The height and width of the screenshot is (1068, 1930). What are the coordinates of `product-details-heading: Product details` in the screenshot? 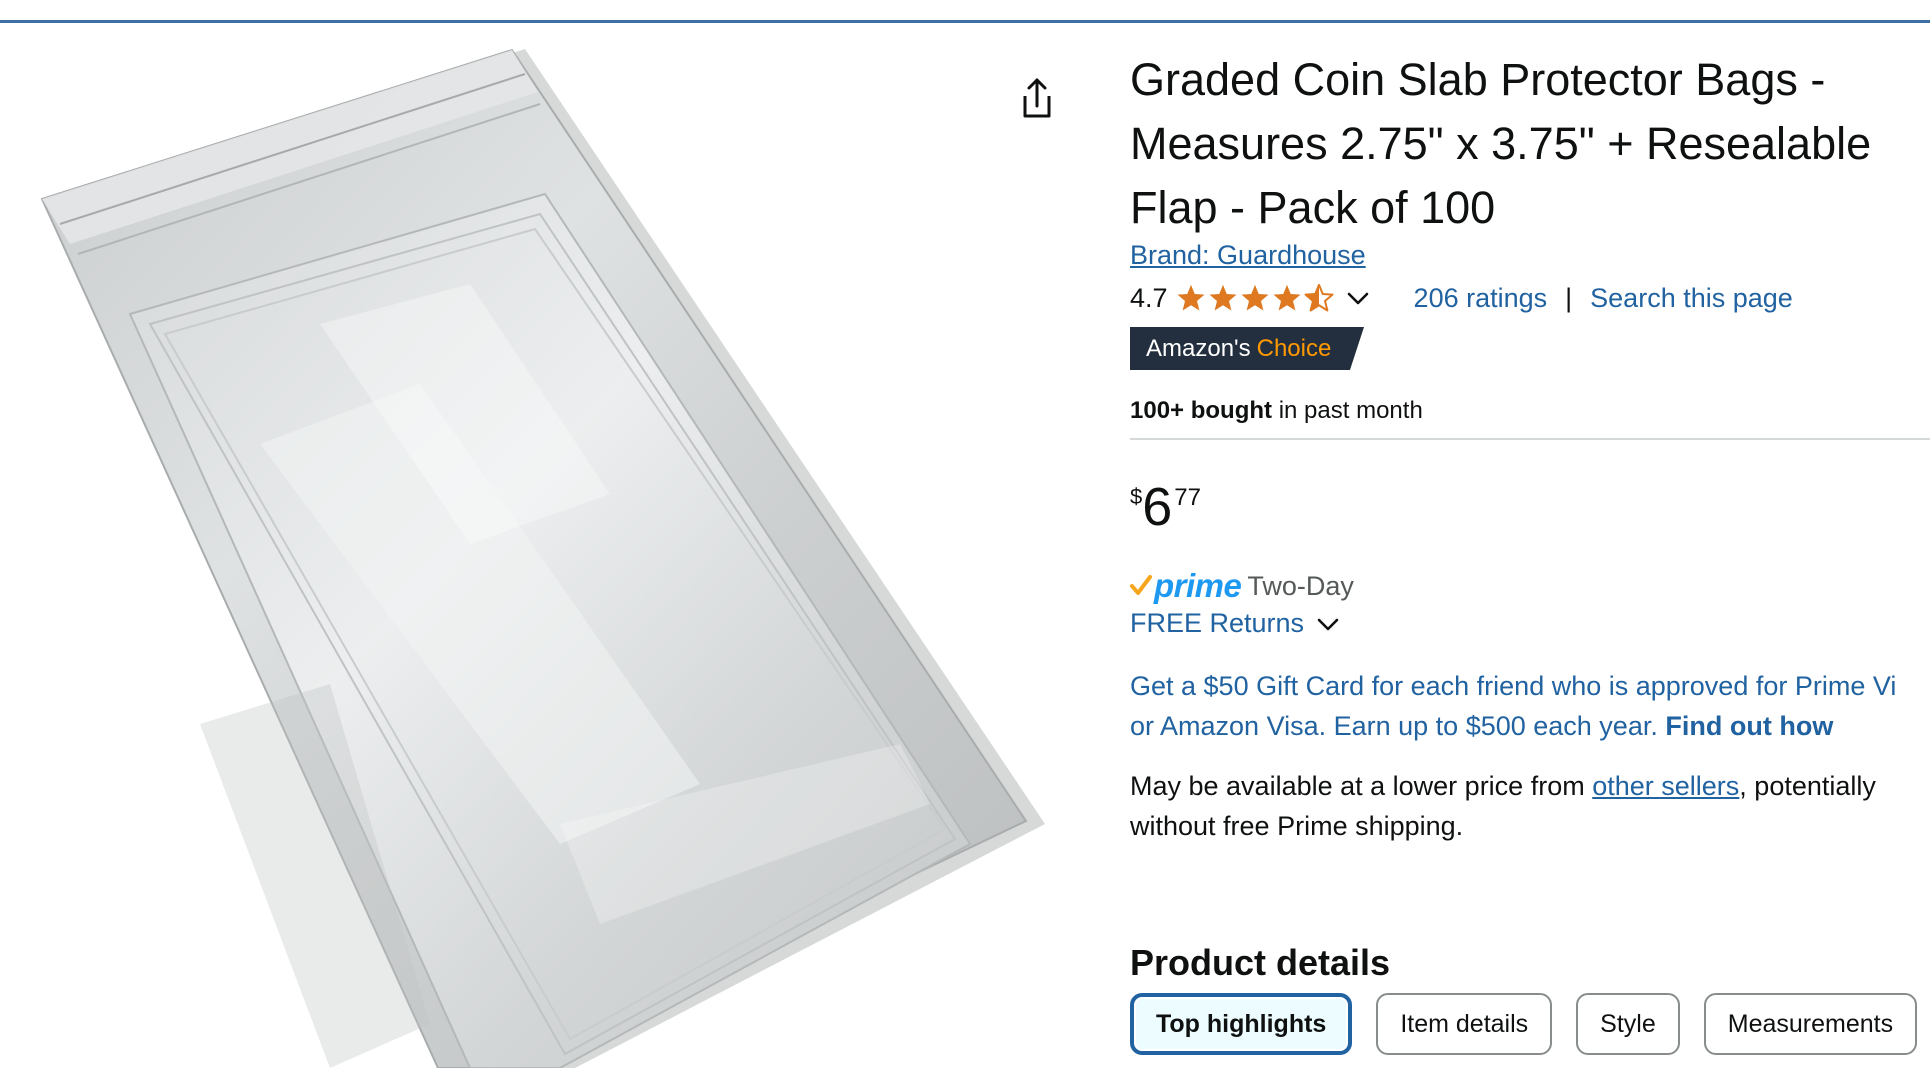 It's located at (1260, 962).